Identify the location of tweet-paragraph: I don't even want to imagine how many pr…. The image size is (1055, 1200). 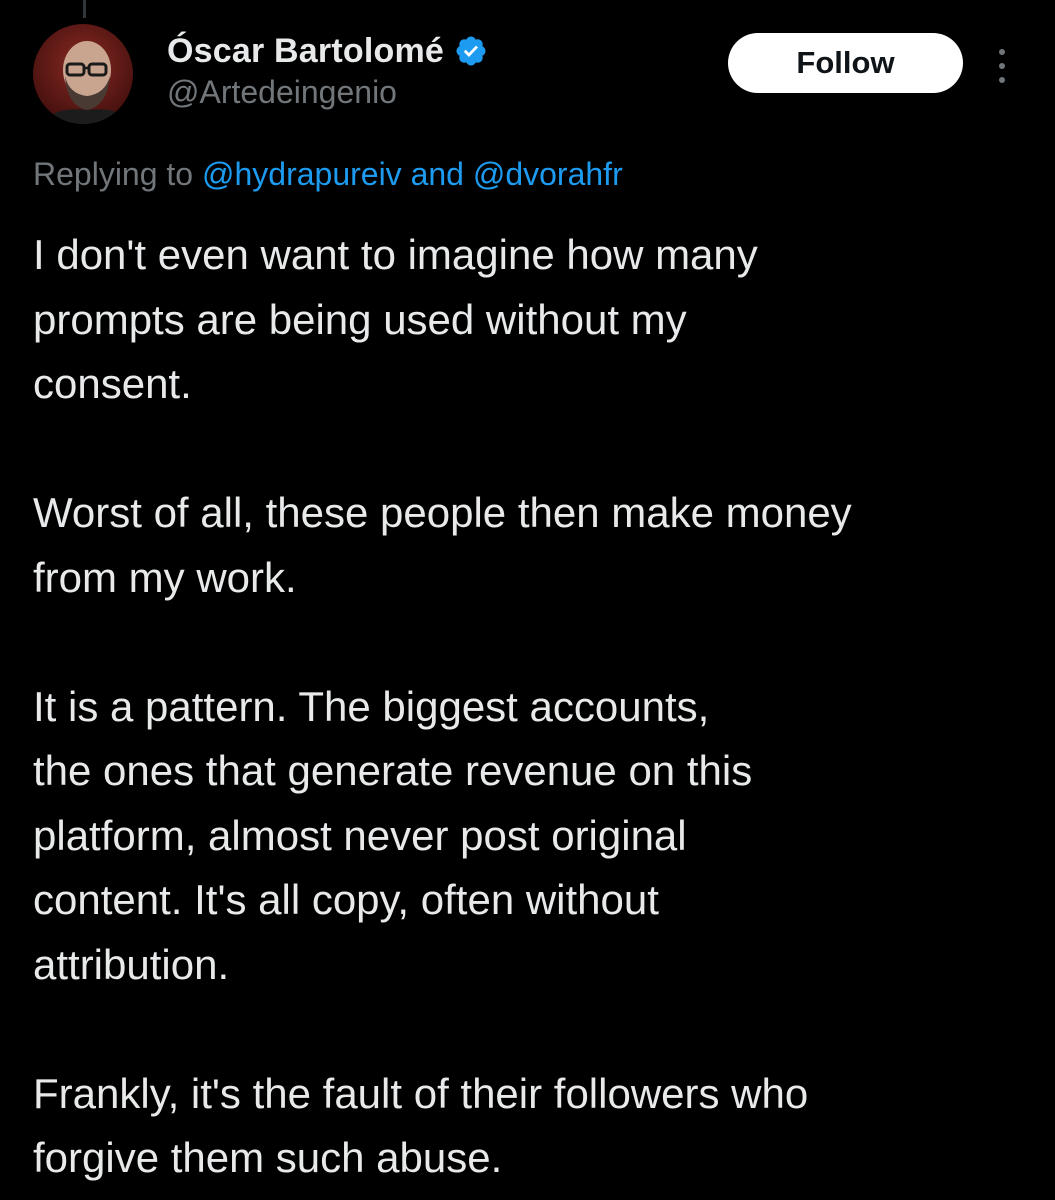
(395, 319).